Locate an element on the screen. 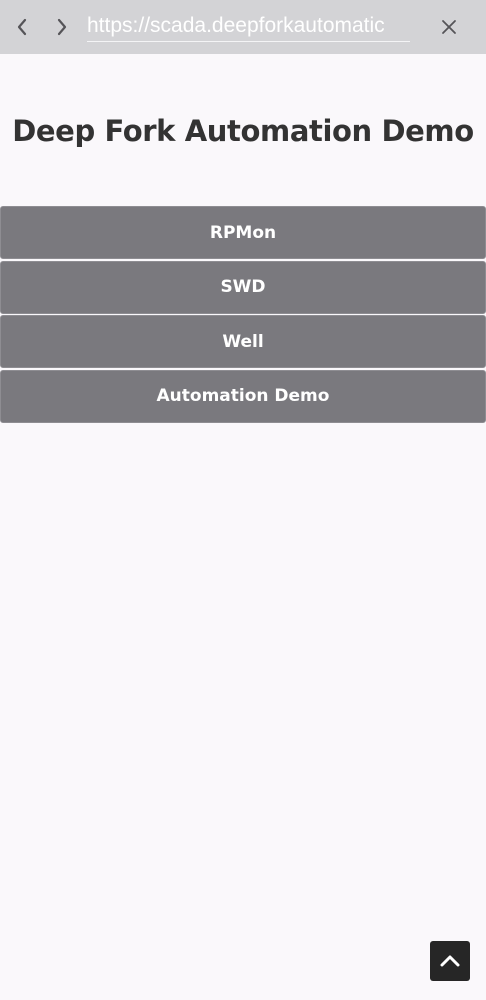  menu-button-rpmon: RPMon is located at coordinates (243, 232).